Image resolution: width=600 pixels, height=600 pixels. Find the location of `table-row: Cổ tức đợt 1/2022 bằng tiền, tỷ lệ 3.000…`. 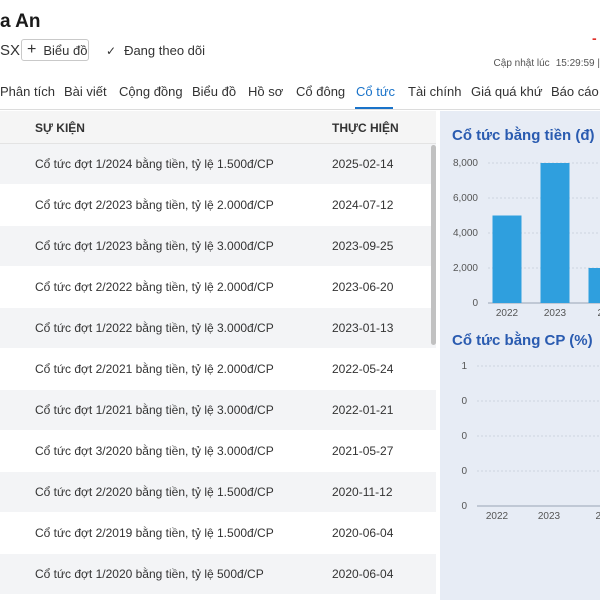

table-row: Cổ tức đợt 1/2022 bằng tiền, tỷ lệ 3.000… is located at coordinates (218, 328).